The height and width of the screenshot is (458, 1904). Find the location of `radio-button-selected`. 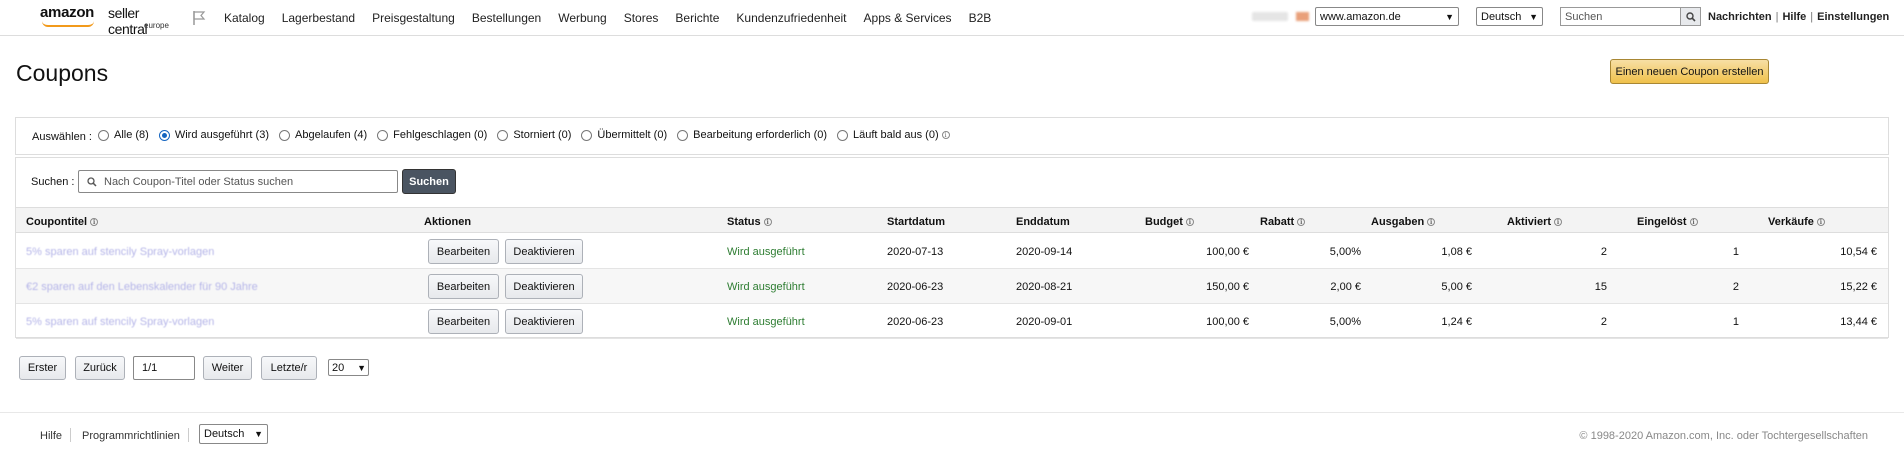

radio-button-selected is located at coordinates (164, 135).